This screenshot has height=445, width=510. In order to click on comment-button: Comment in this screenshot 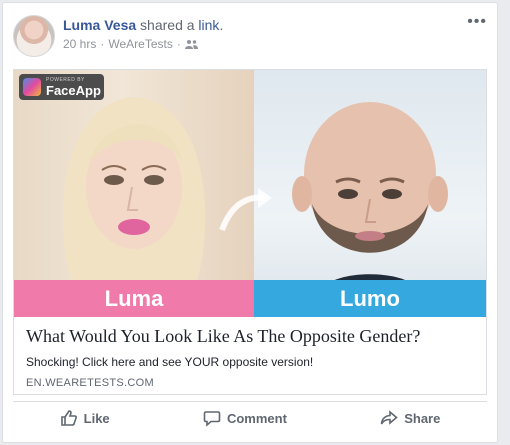, I will do `click(245, 418)`.